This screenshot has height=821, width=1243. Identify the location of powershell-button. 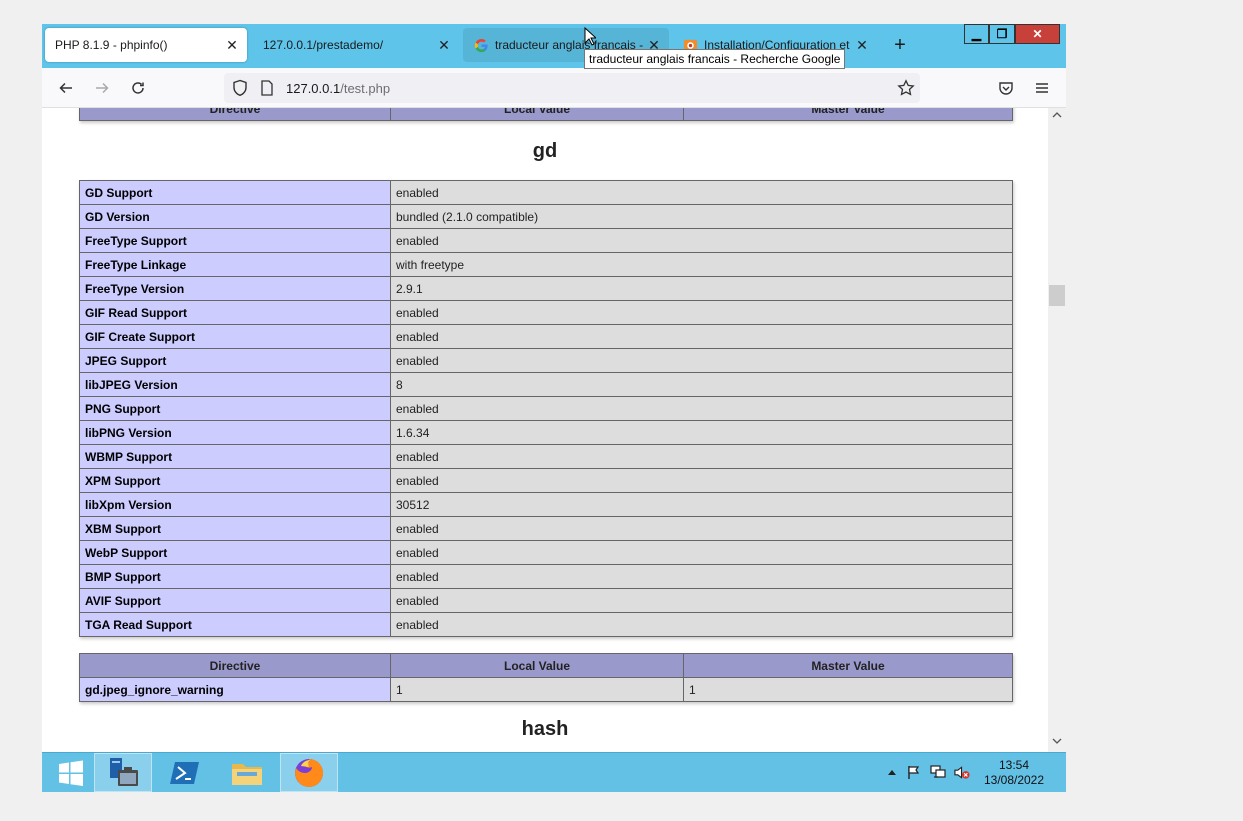
(185, 772).